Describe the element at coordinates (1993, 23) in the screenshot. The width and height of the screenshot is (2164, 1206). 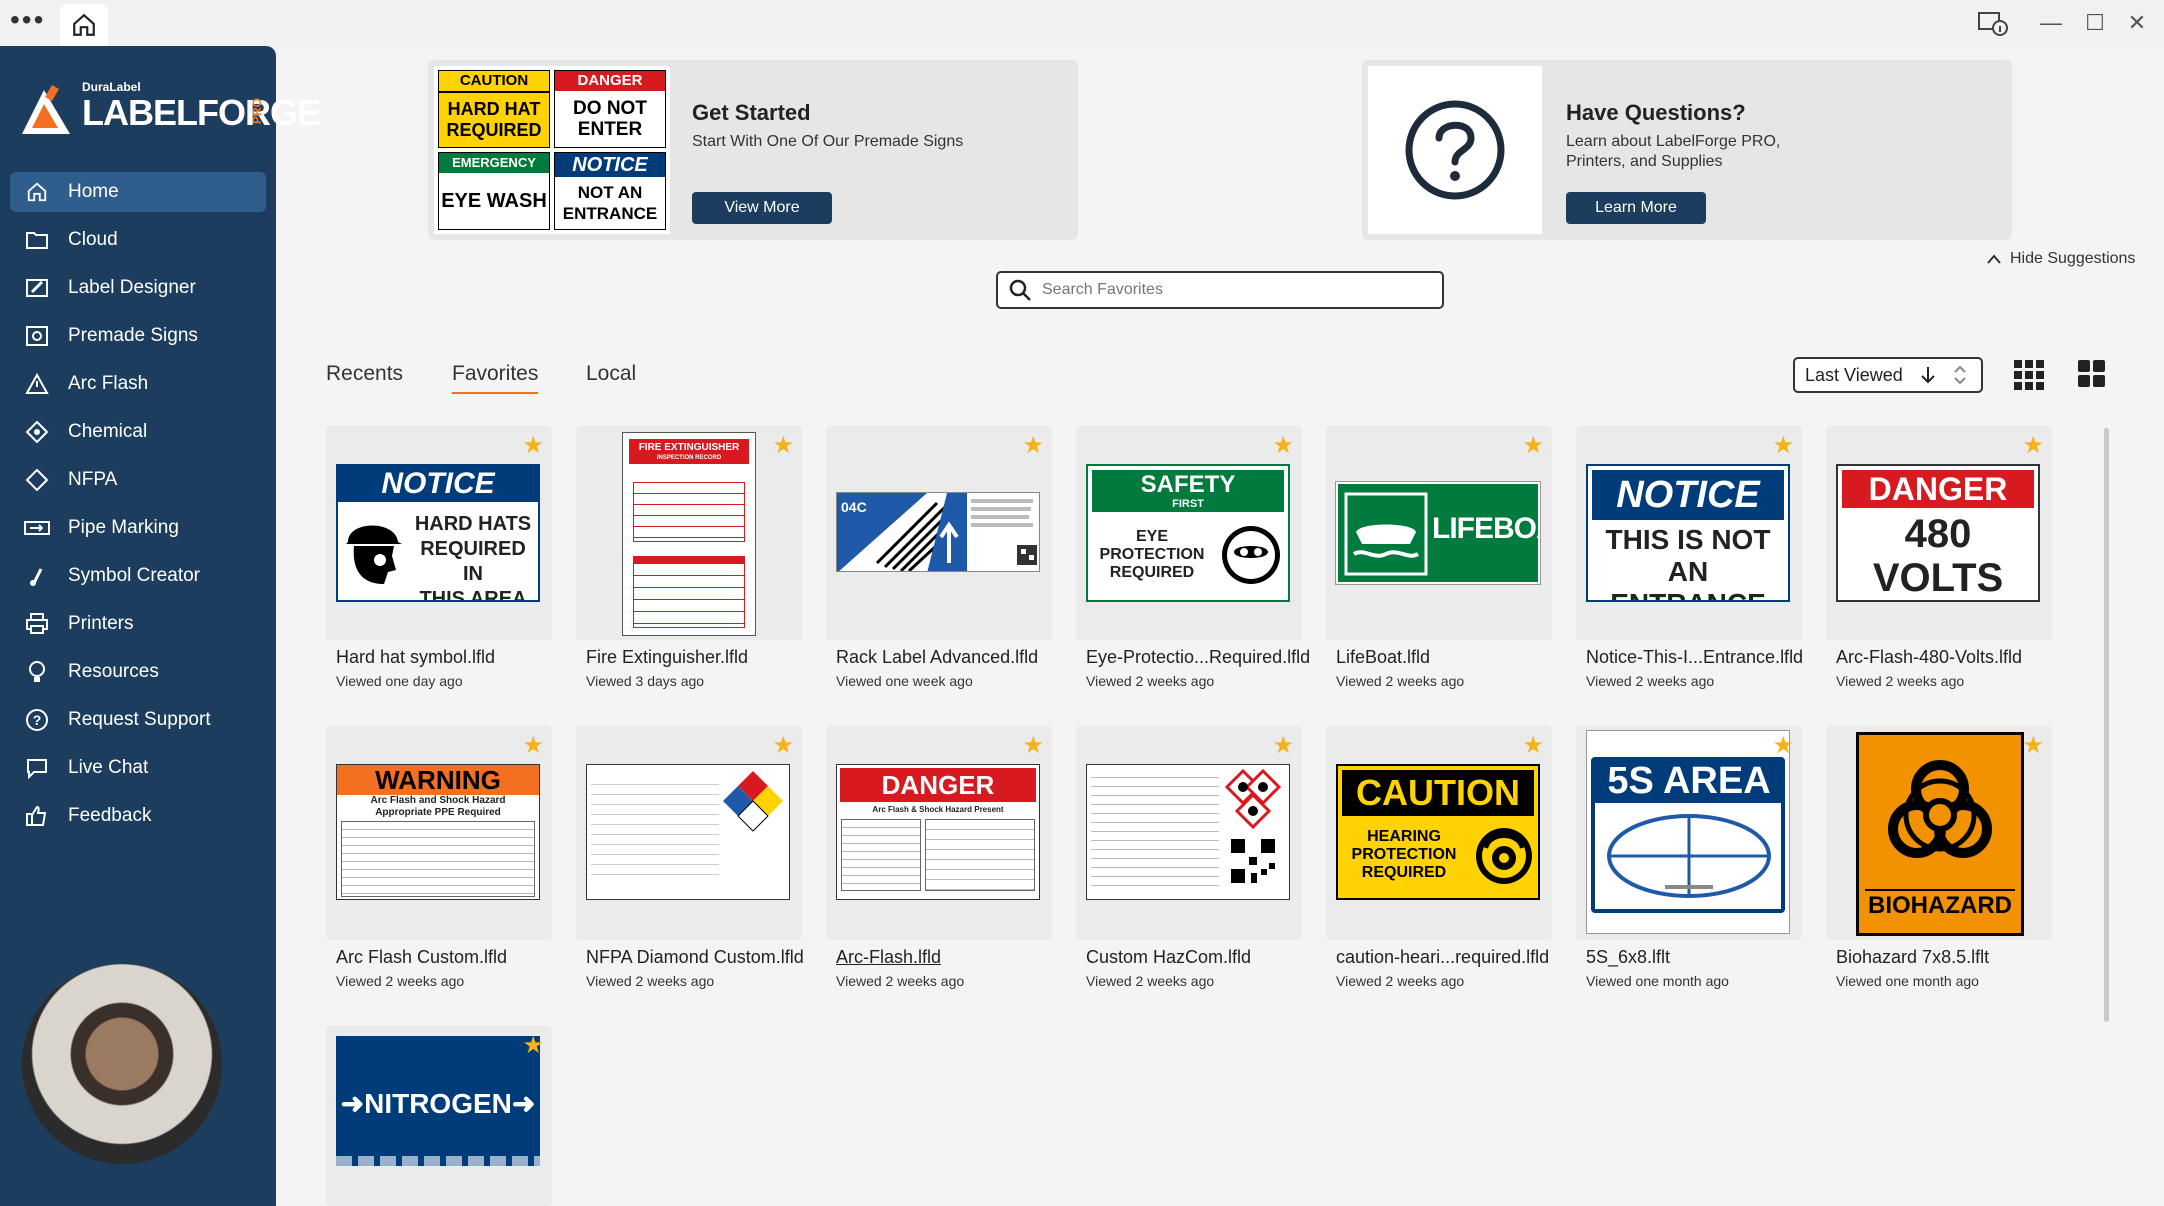
I see `account-info-icon` at that location.